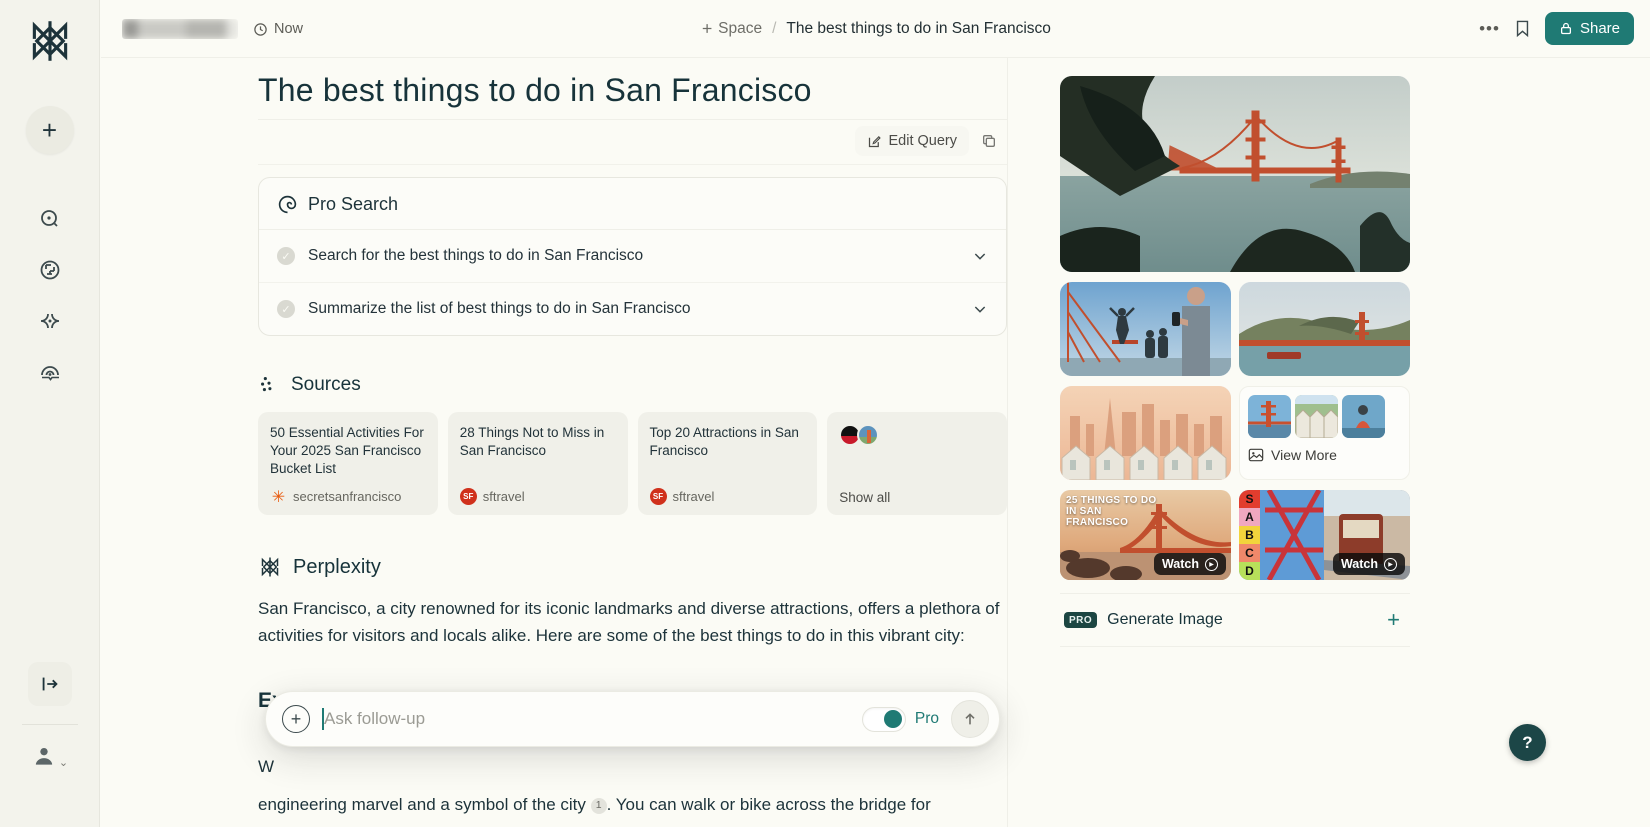 This screenshot has width=1650, height=827. I want to click on pro-badge: PRO, so click(1081, 620).